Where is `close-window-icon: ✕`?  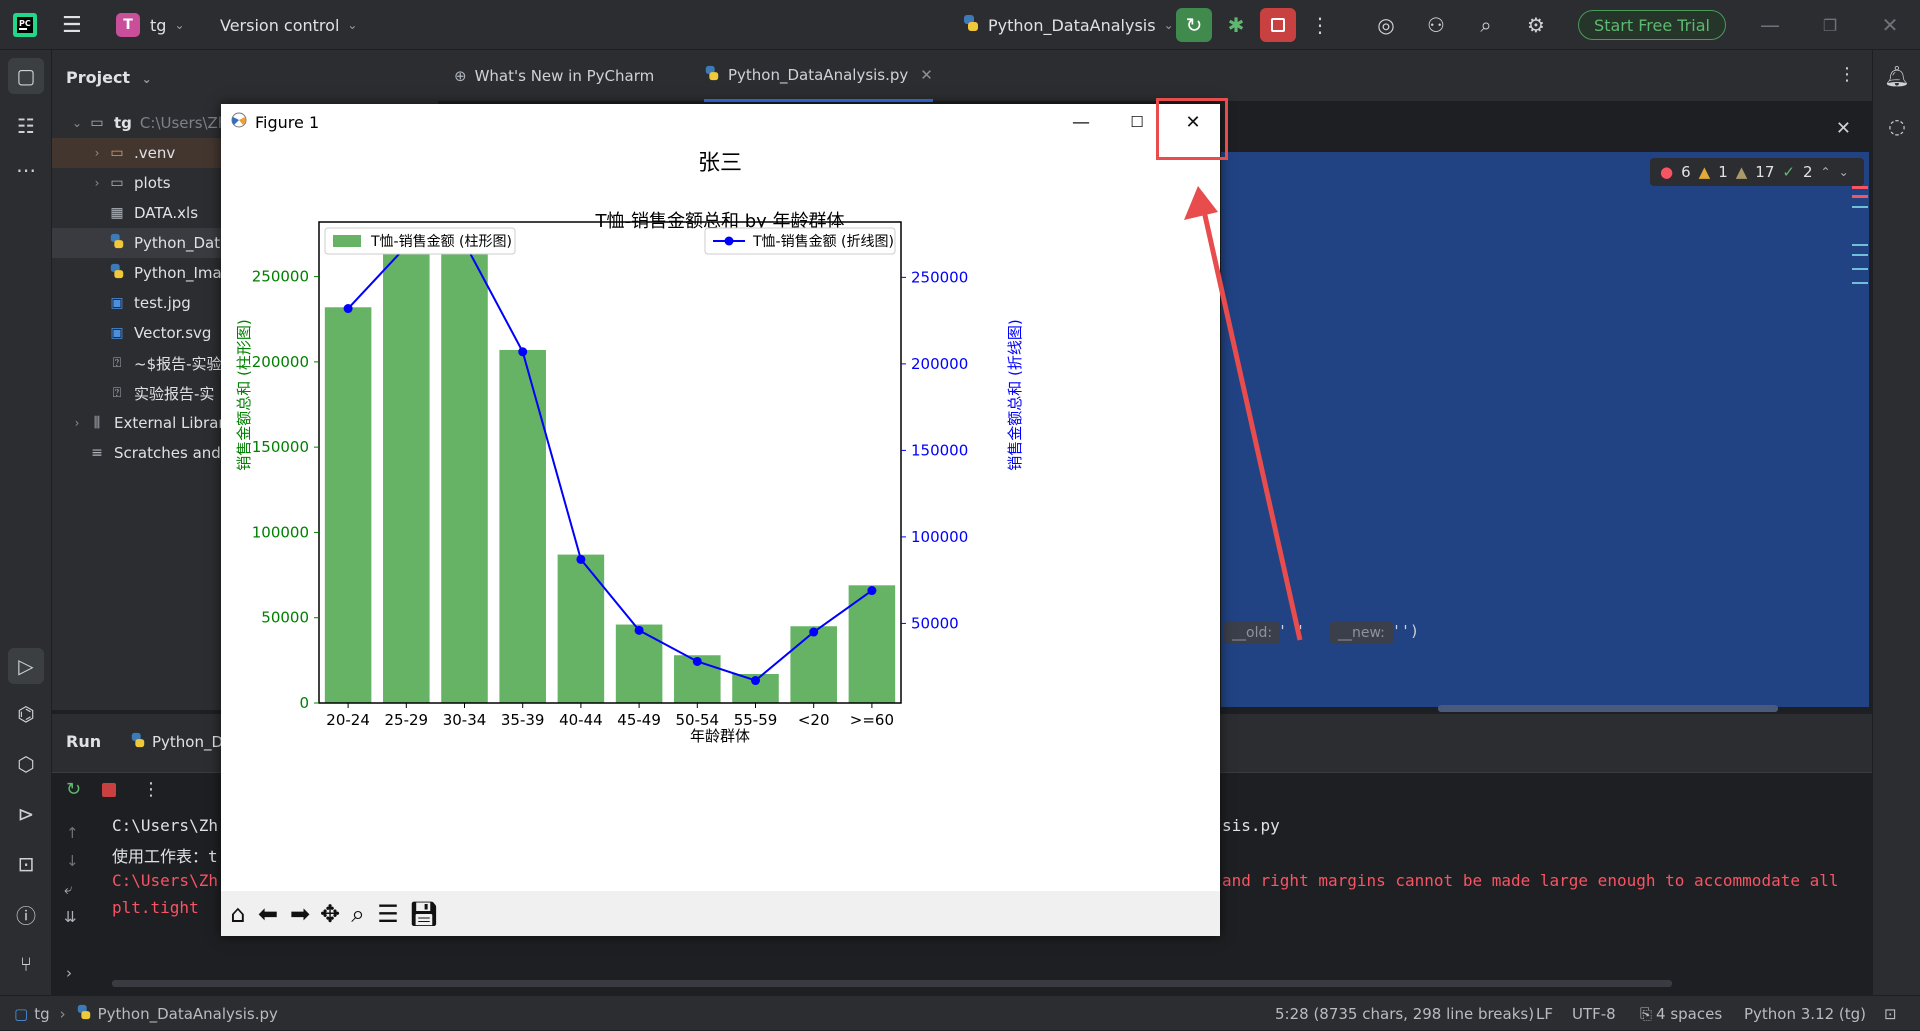
close-window-icon: ✕ is located at coordinates (1890, 25).